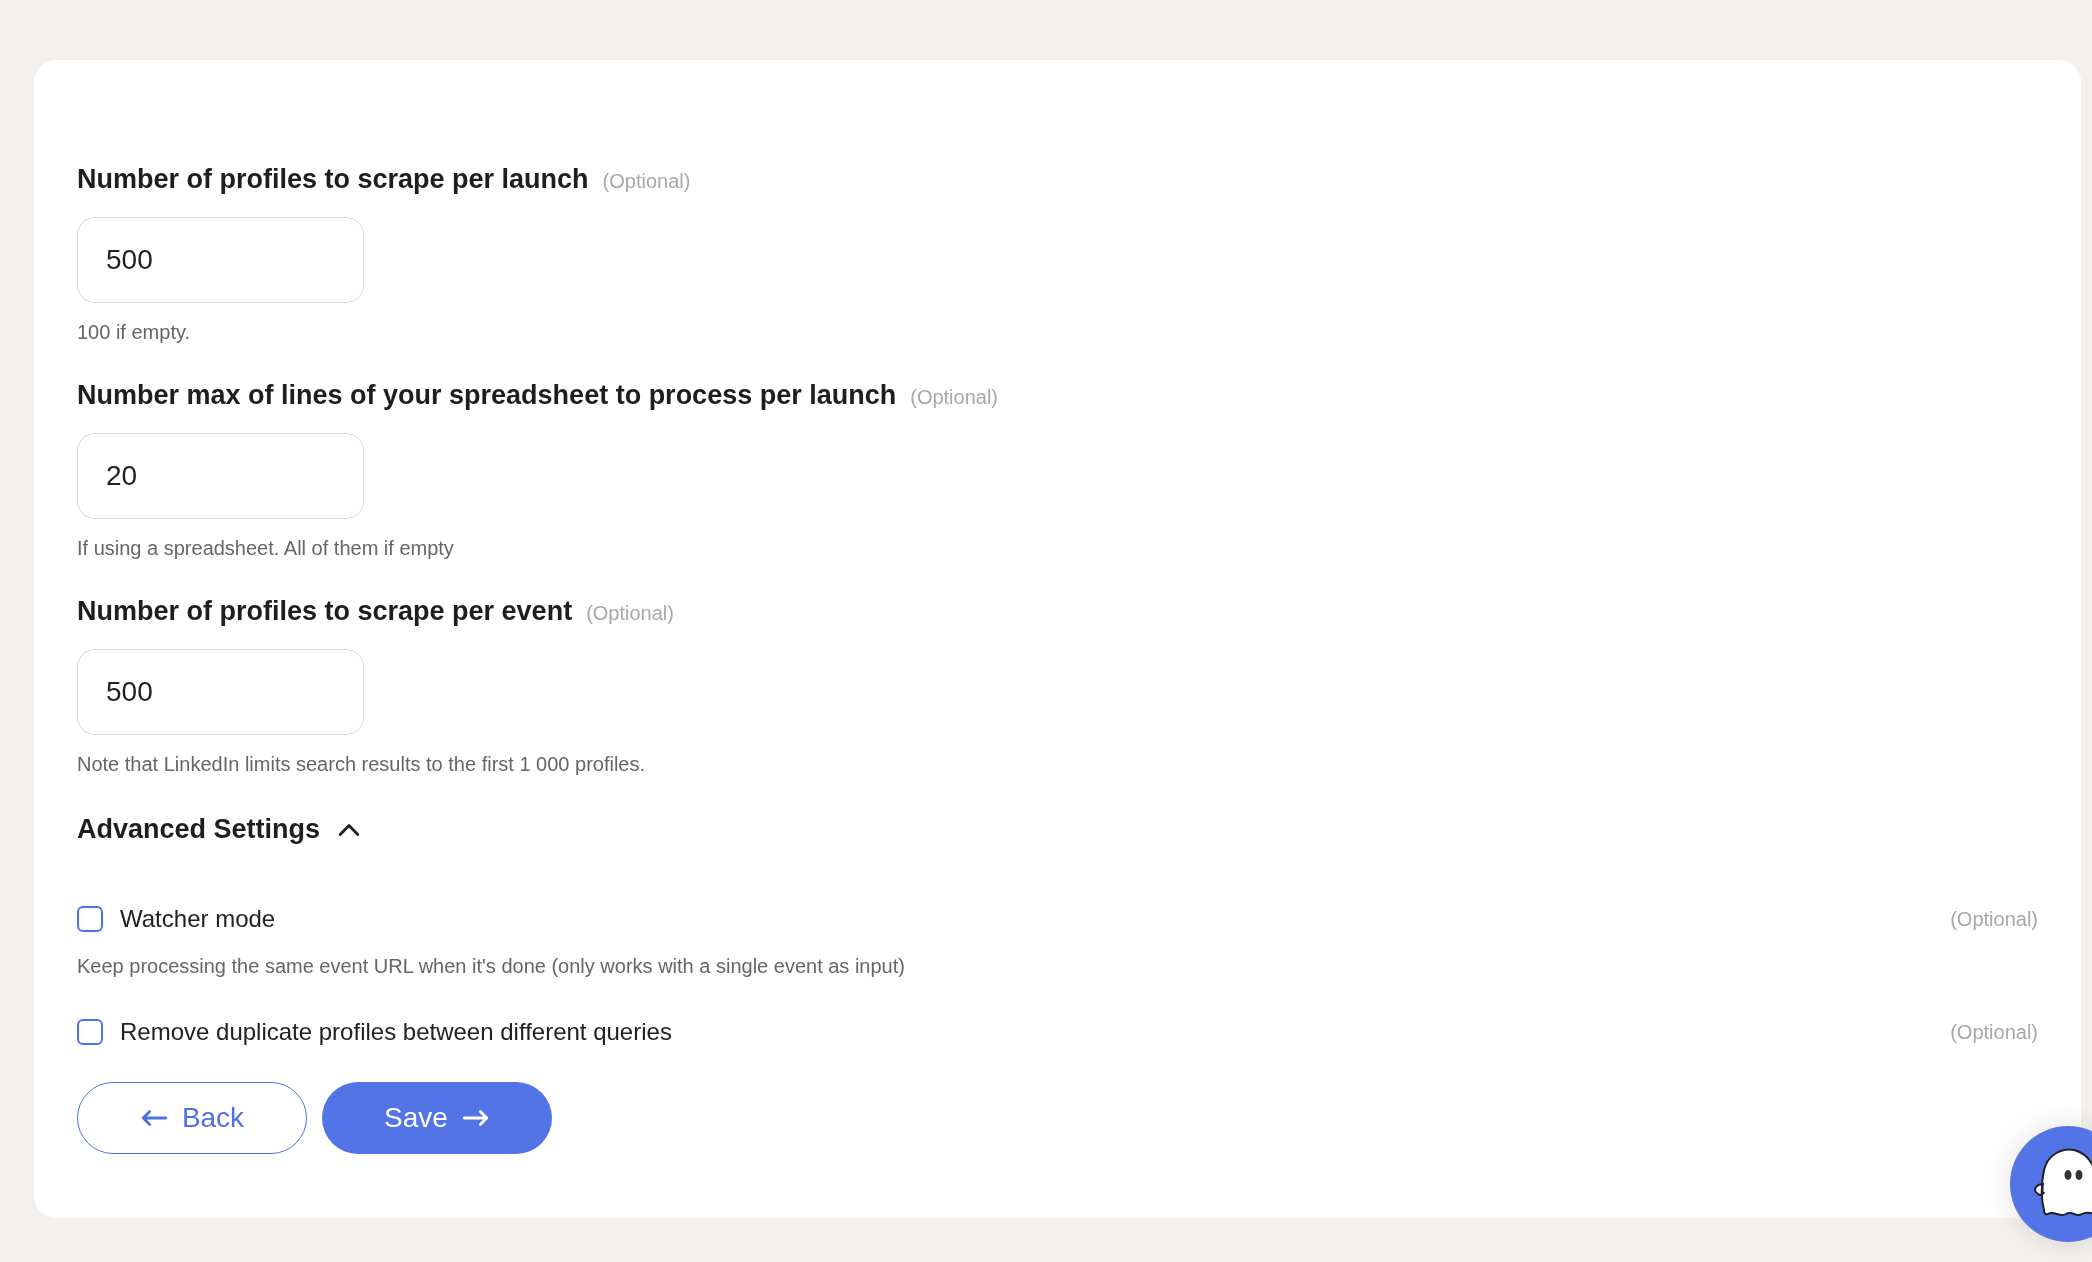  What do you see at coordinates (134, 332) in the screenshot?
I see `field-hint: 100 if empty.` at bounding box center [134, 332].